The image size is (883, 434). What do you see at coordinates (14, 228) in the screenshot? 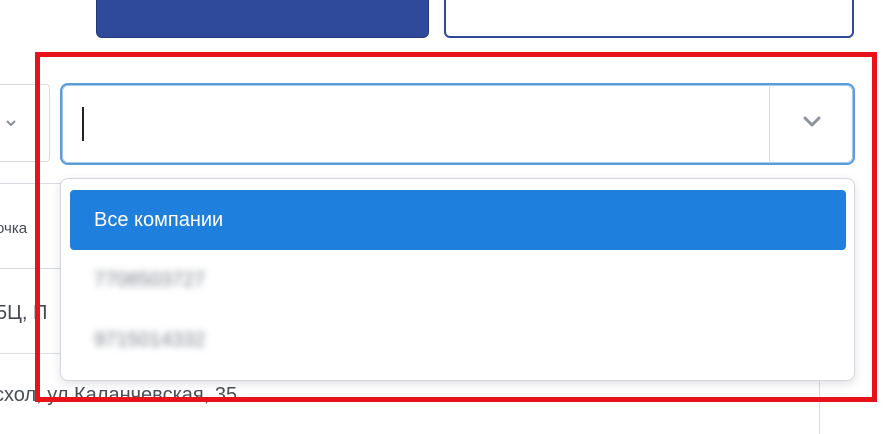
I see `table-cell-text: очка` at bounding box center [14, 228].